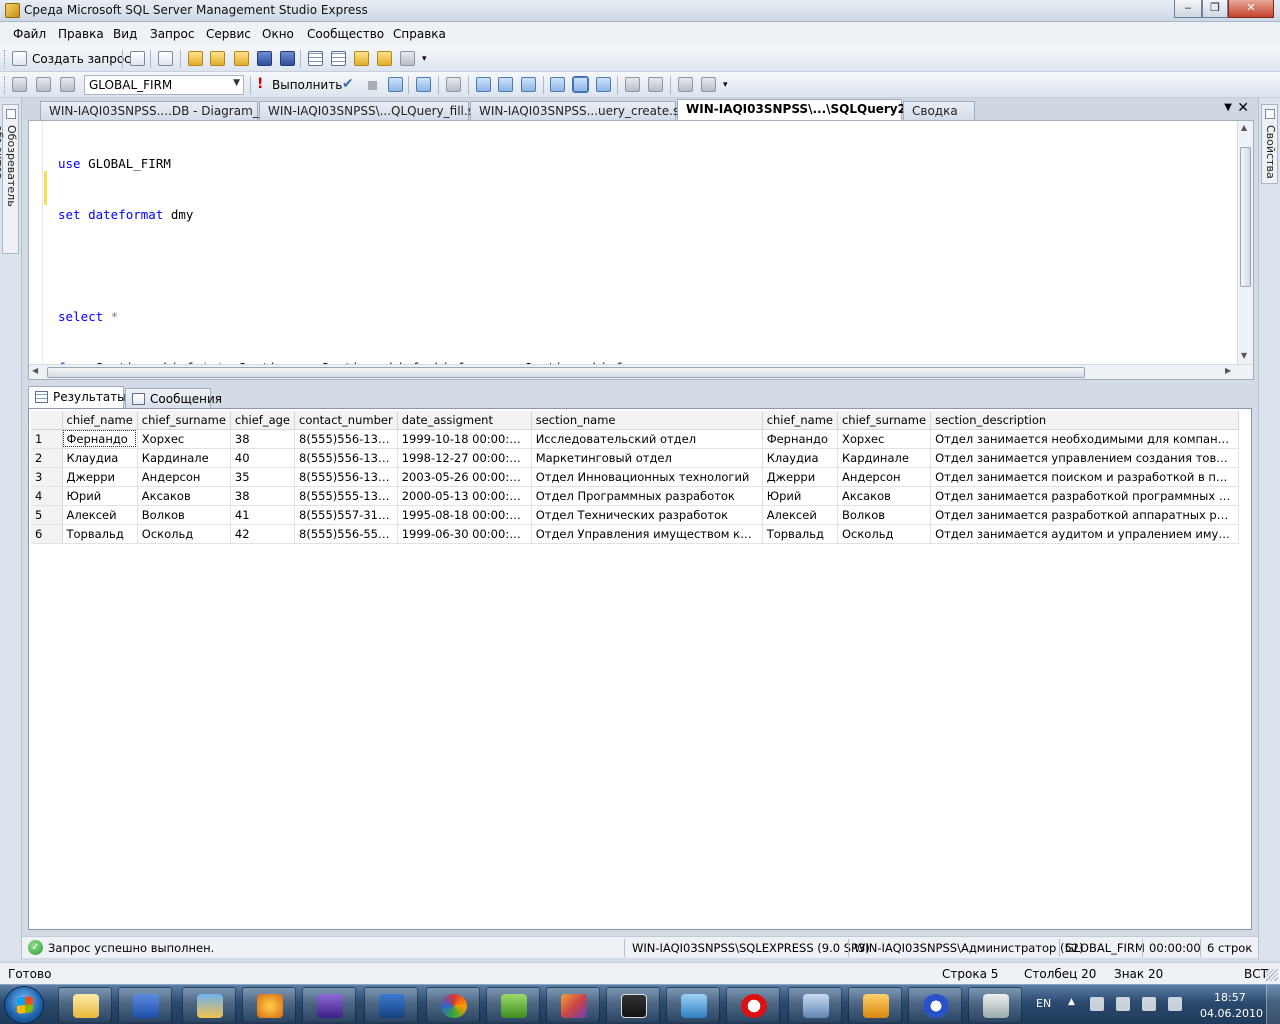 This screenshot has height=1024, width=1280. I want to click on client-statistics-icon, so click(505, 84).